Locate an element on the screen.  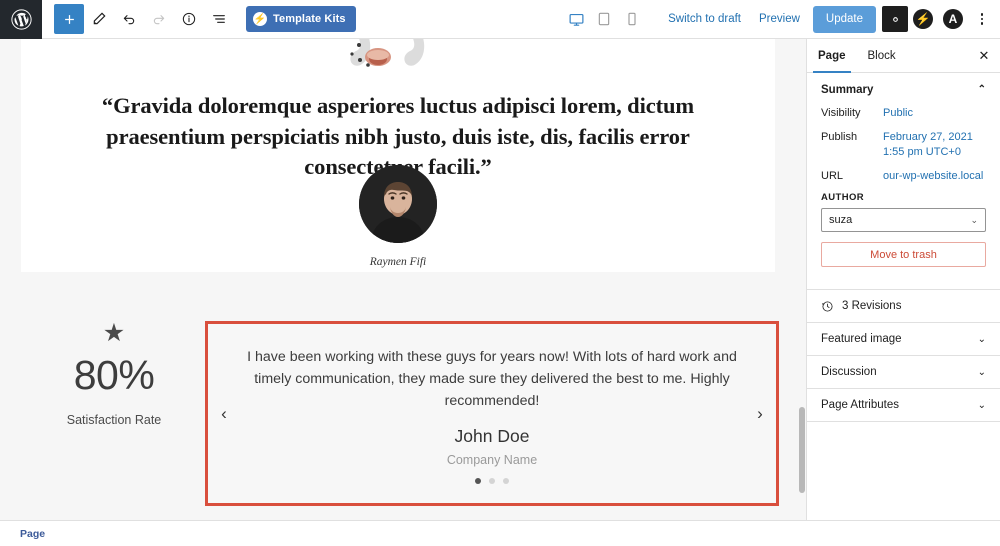
publish-label: Publish is located at coordinates (839, 136).